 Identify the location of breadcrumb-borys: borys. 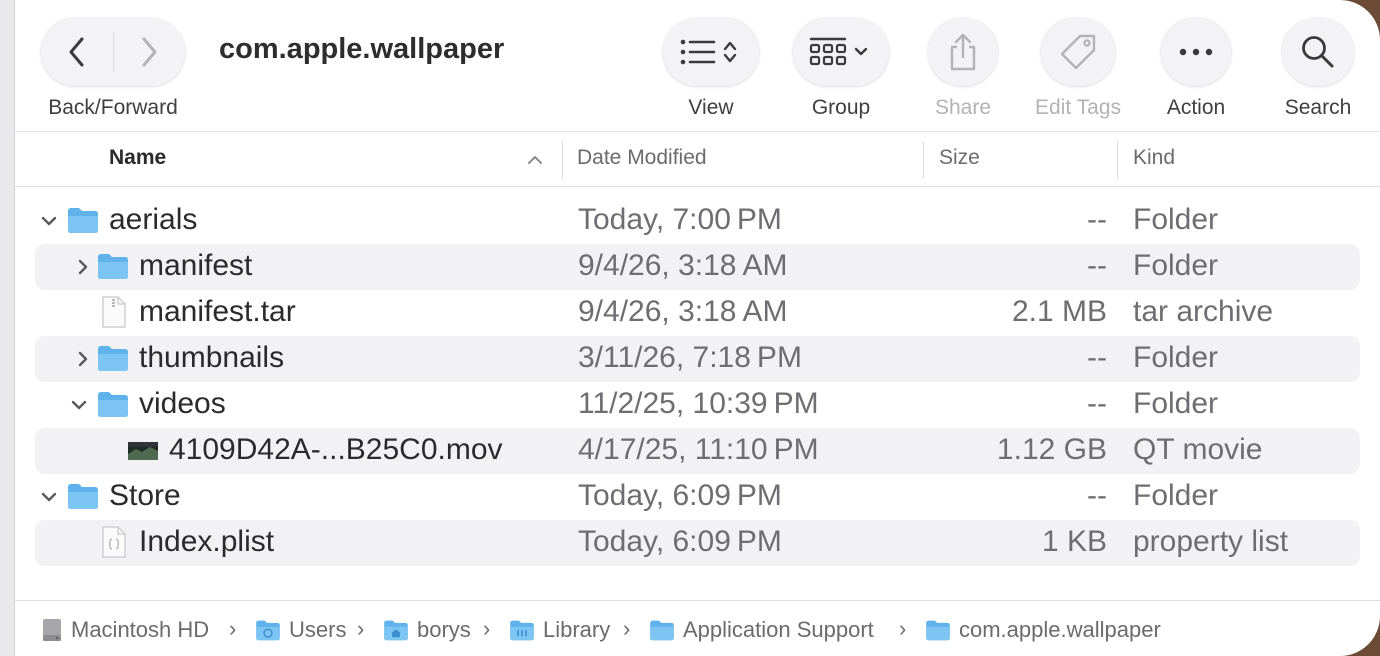
(427, 630).